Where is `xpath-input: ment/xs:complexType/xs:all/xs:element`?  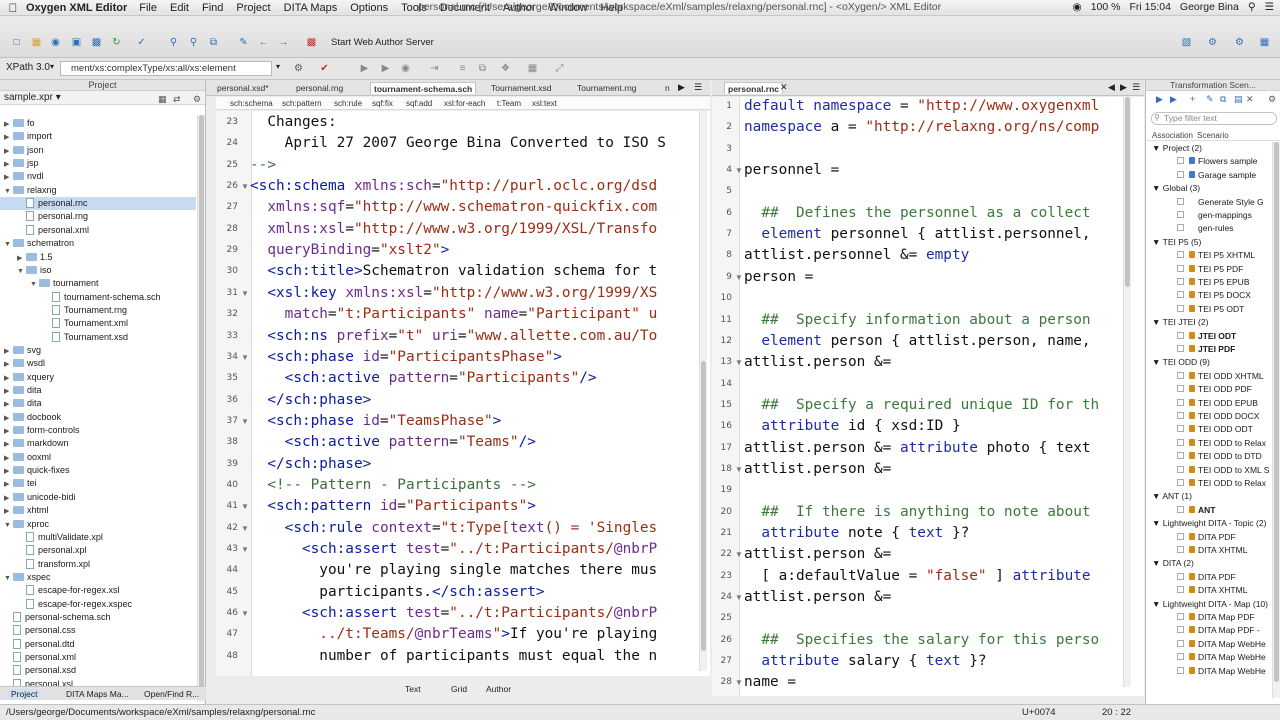
xpath-input: ment/xs:complexType/xs:all/xs:element is located at coordinates (166, 68).